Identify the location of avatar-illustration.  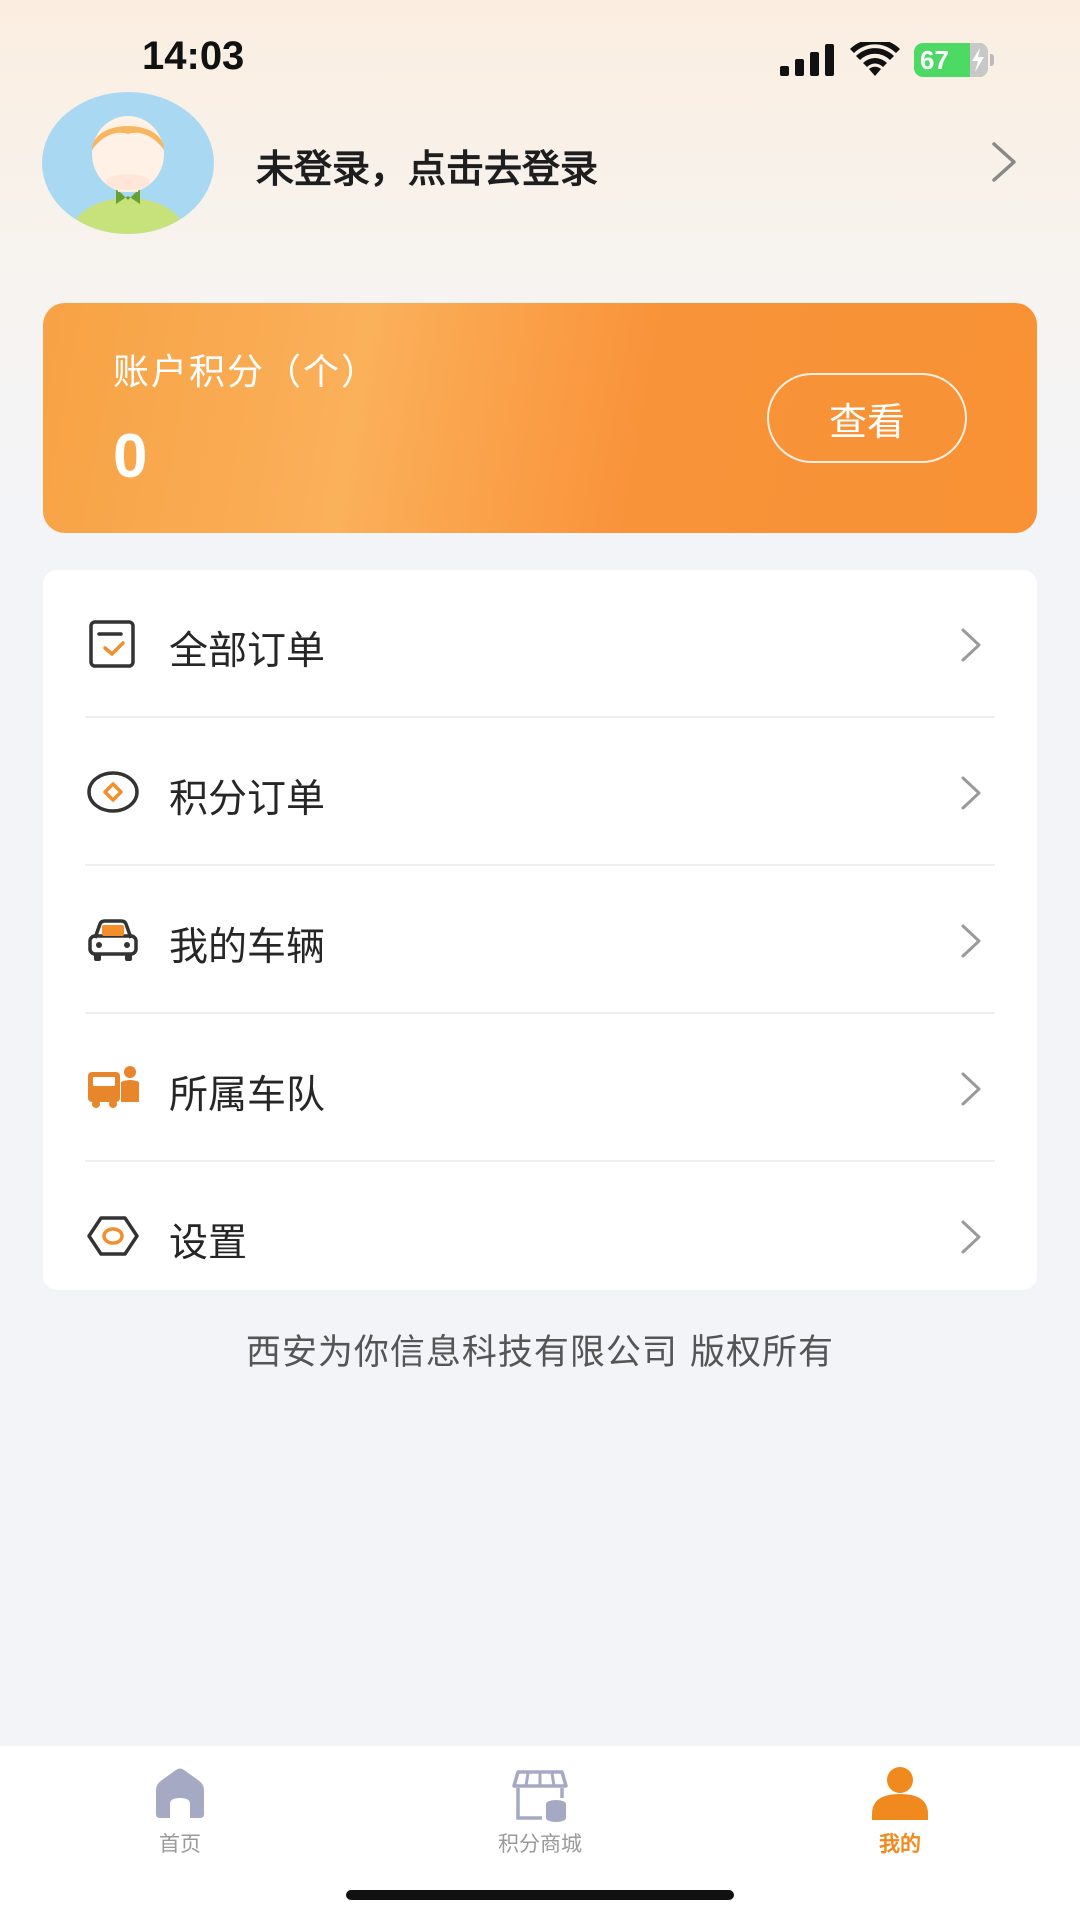
(128, 175).